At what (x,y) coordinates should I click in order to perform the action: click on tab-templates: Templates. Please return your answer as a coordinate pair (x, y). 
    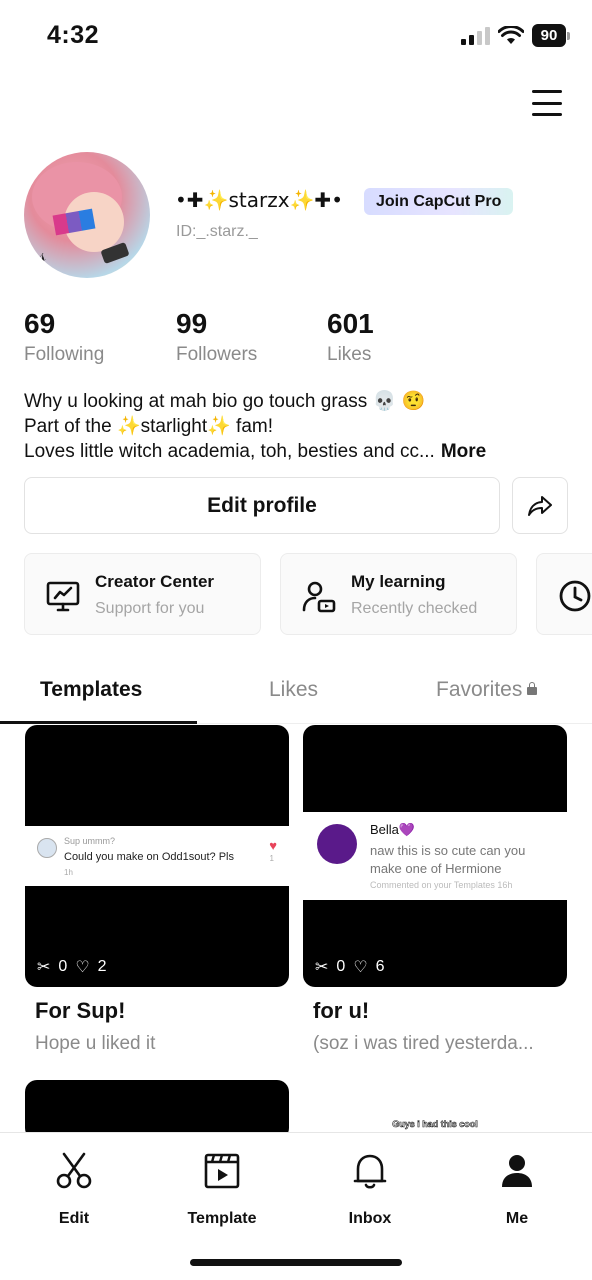
    Looking at the image, I should click on (91, 690).